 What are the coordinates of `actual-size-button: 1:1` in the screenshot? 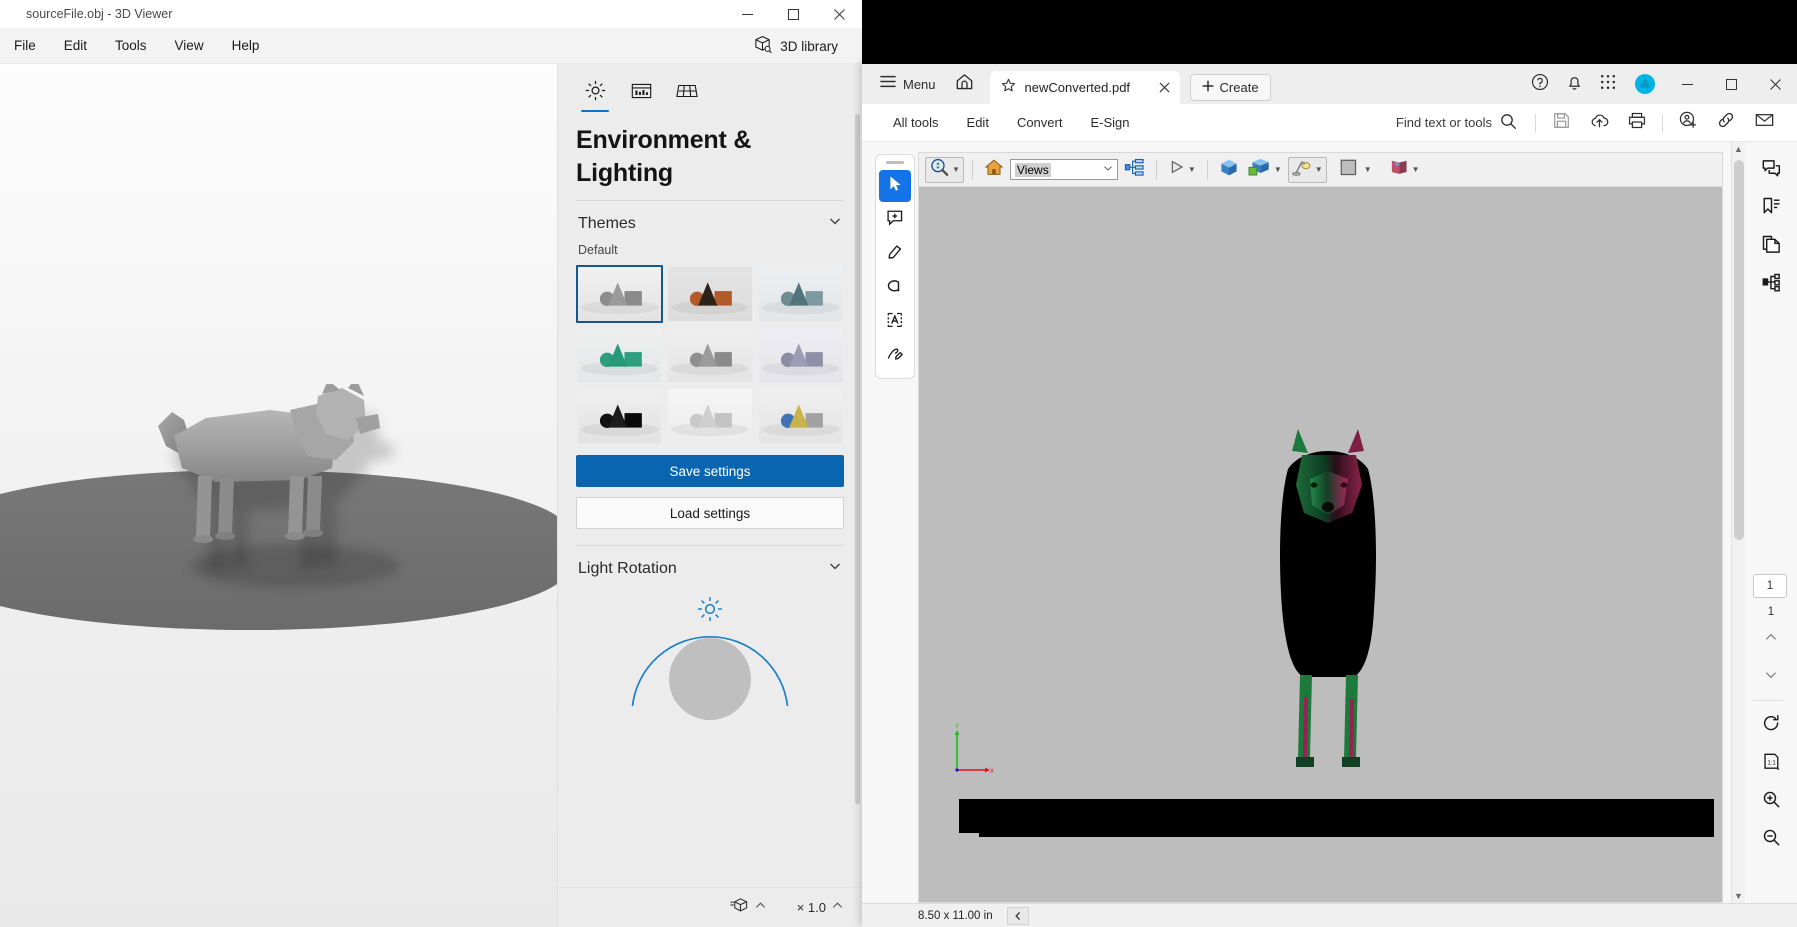 It's located at (1771, 764).